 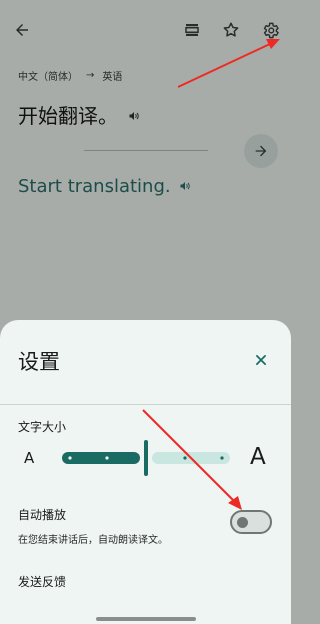 What do you see at coordinates (242, 522) in the screenshot?
I see `toggle-knob` at bounding box center [242, 522].